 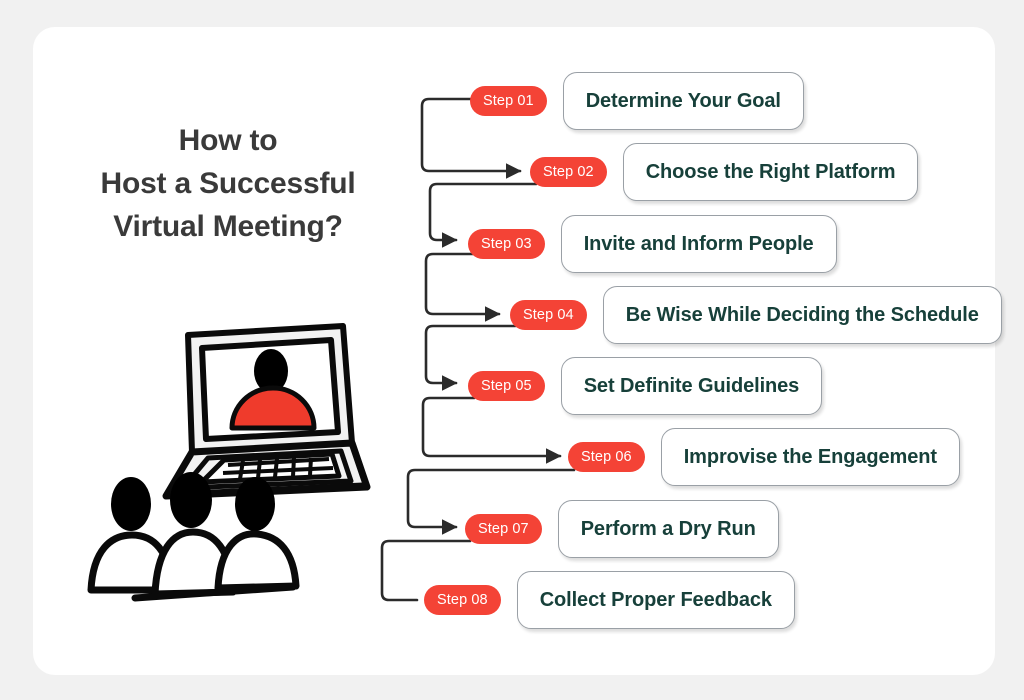 What do you see at coordinates (462, 600) in the screenshot?
I see `step-badge-8: Step 08` at bounding box center [462, 600].